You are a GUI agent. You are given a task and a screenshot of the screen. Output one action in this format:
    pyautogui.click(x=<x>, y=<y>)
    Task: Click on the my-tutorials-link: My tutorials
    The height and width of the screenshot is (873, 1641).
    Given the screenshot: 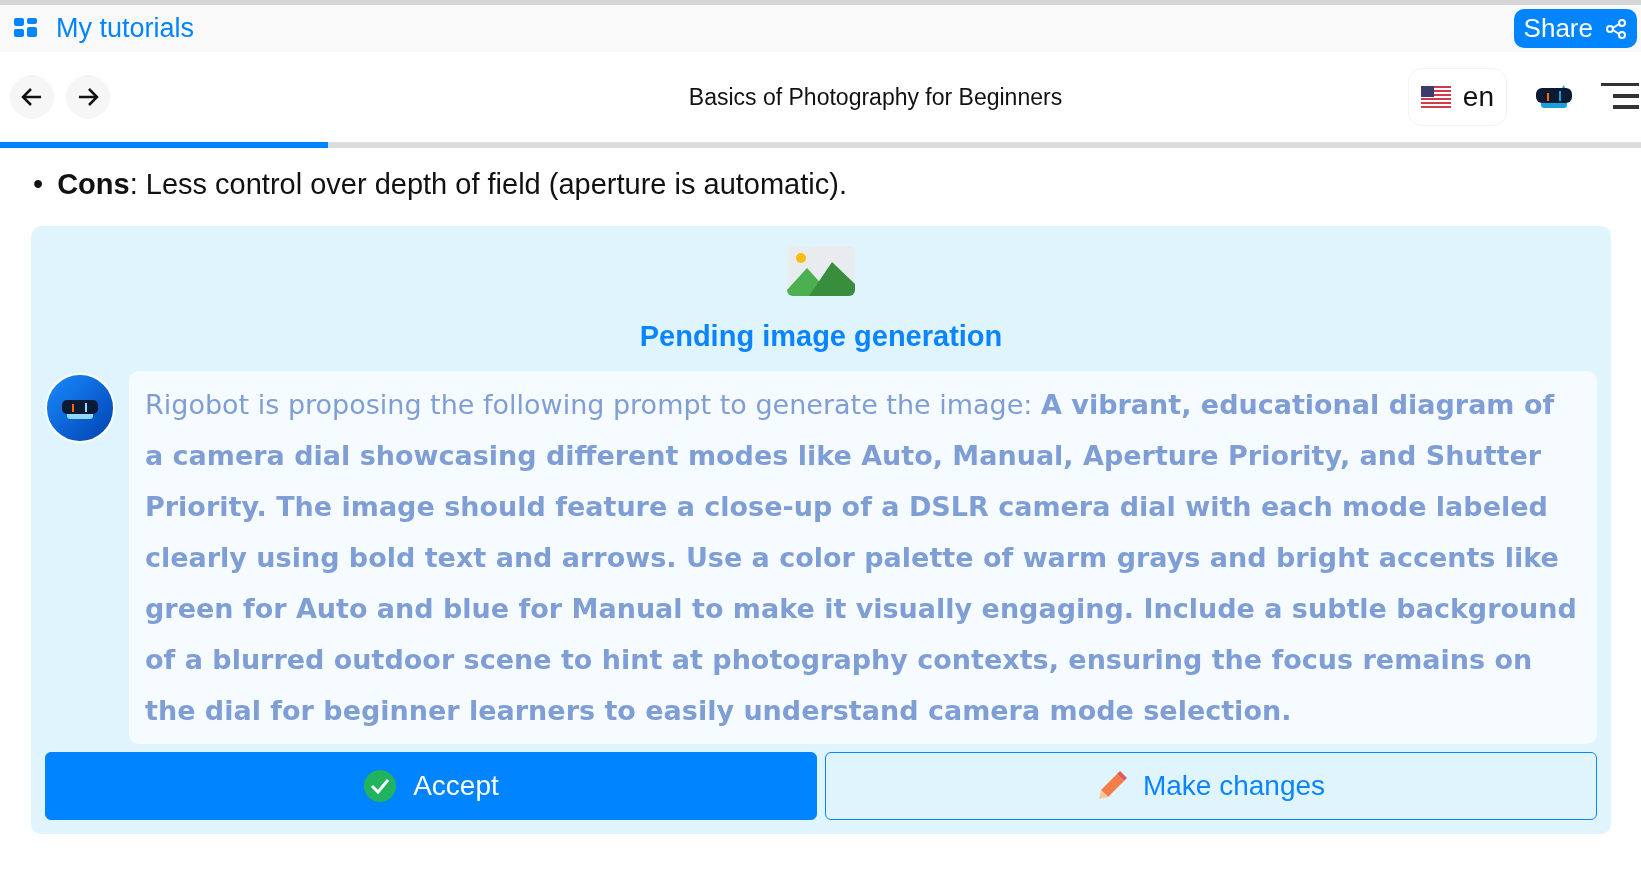 What is the action you would take?
    pyautogui.click(x=104, y=28)
    